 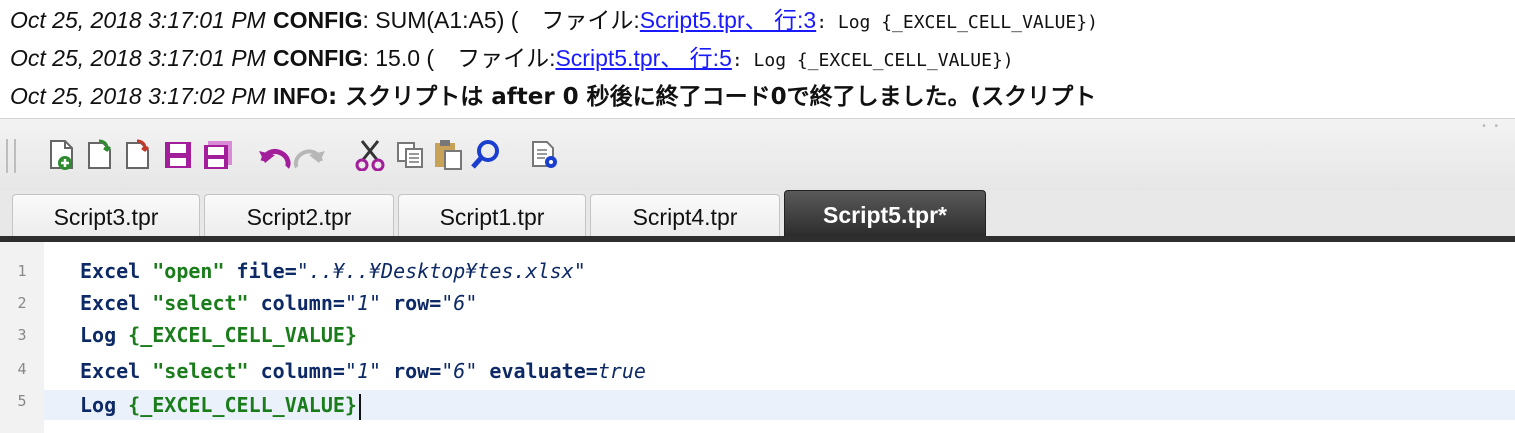 I want to click on undo-icon, so click(x=274, y=155).